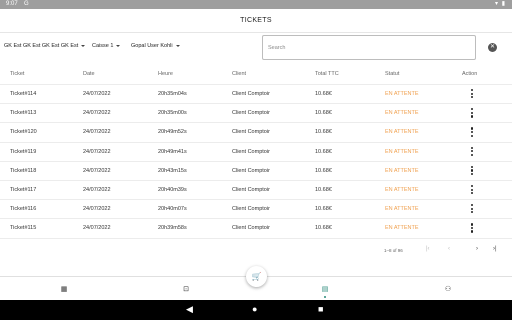 The width and height of the screenshot is (512, 320). I want to click on system-navigation-bar: ◀ ● ■, so click(256, 310).